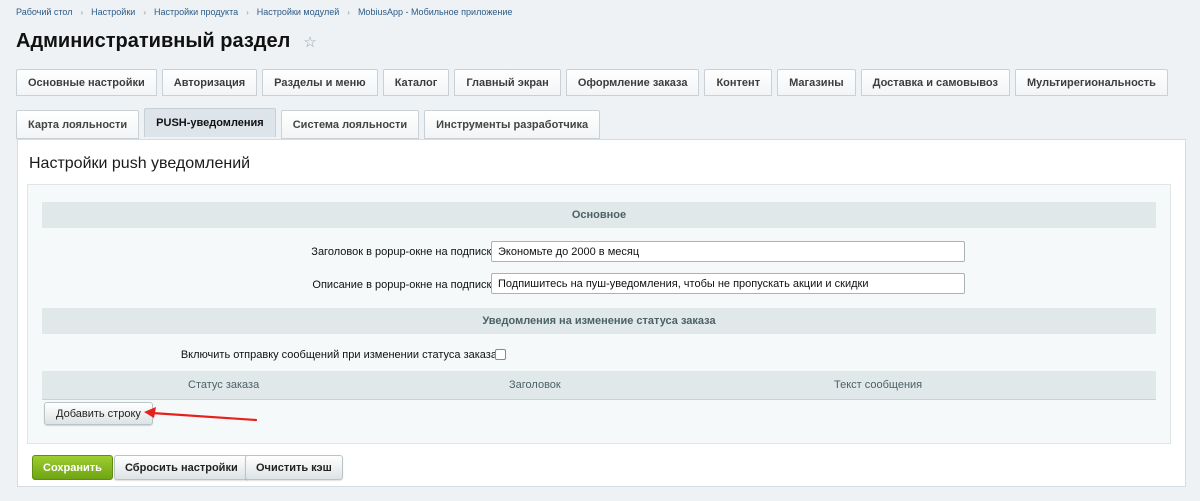  What do you see at coordinates (632, 82) in the screenshot?
I see `tab-checkout: Оформление заказа` at bounding box center [632, 82].